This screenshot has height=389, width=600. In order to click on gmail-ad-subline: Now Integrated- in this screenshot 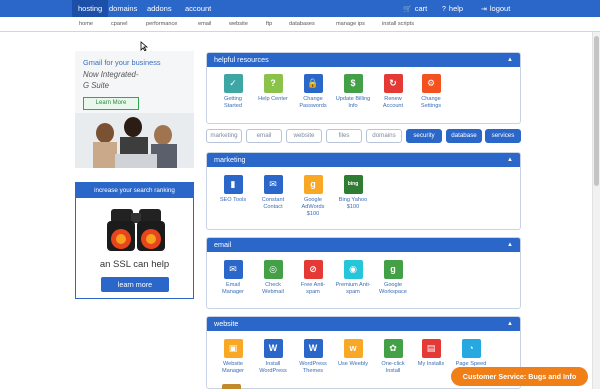, I will do `click(111, 74)`.